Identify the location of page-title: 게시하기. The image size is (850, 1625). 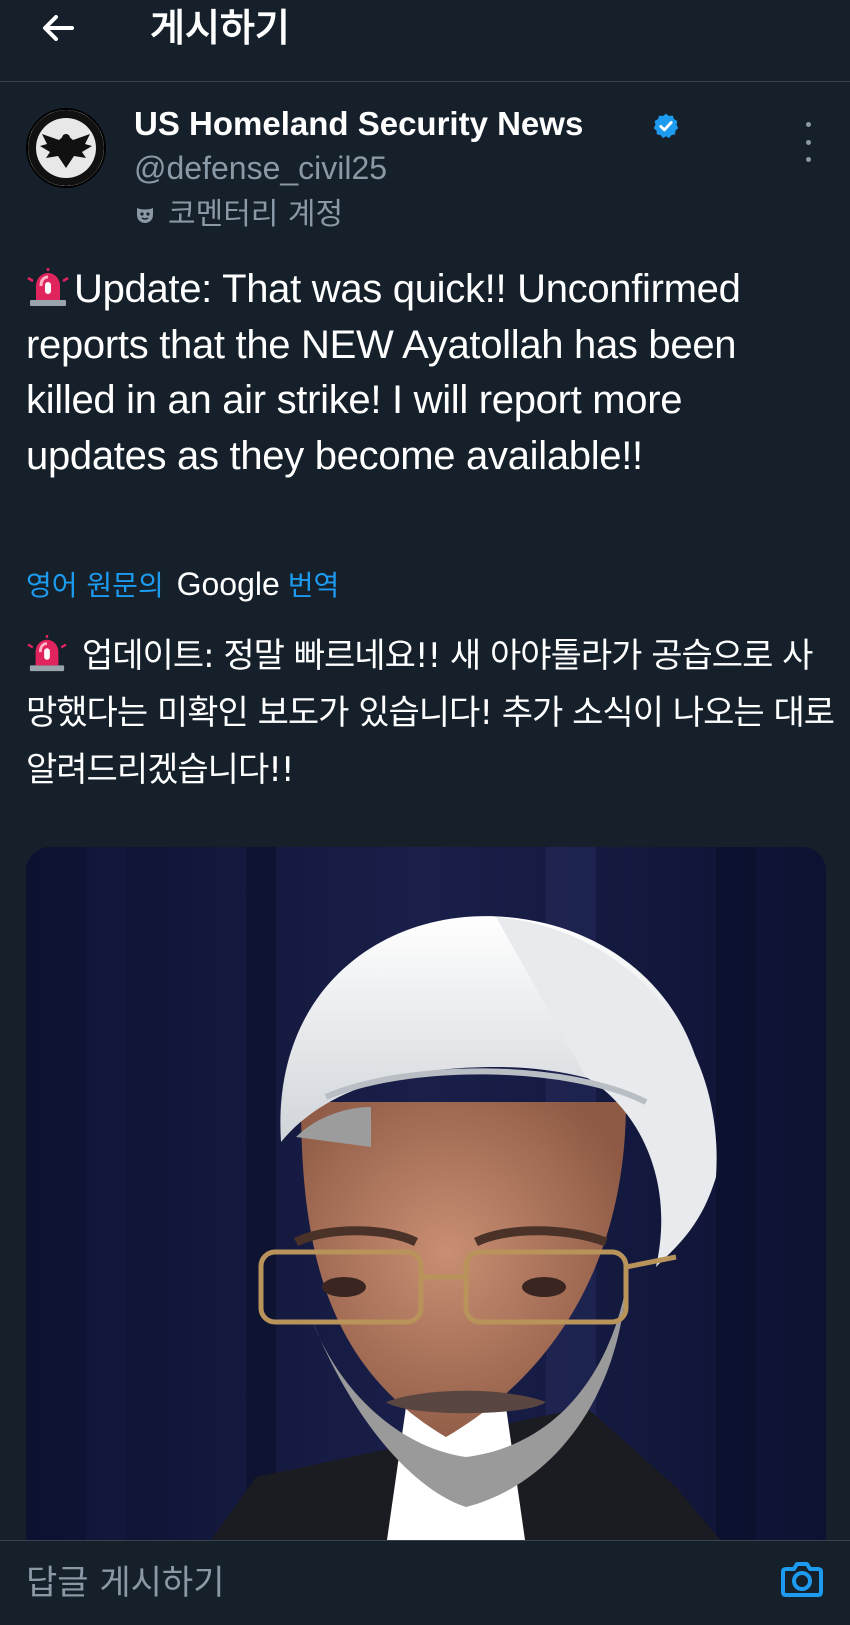
(220, 28).